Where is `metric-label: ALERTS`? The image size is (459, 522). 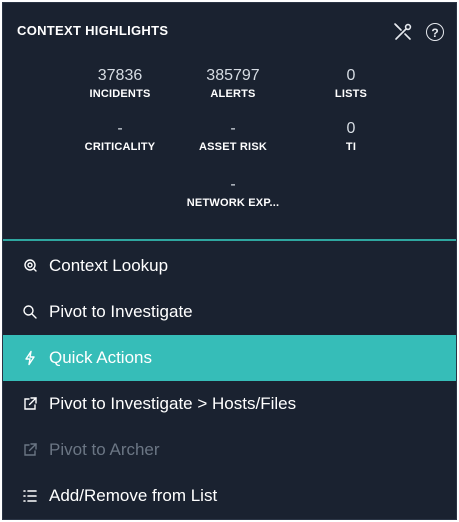 metric-label: ALERTS is located at coordinates (233, 94).